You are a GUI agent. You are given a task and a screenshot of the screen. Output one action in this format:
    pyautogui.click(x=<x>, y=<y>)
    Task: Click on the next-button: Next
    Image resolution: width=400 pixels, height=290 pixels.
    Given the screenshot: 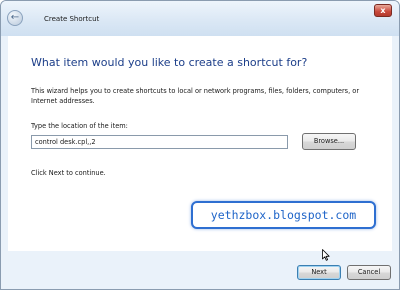 What is the action you would take?
    pyautogui.click(x=319, y=272)
    